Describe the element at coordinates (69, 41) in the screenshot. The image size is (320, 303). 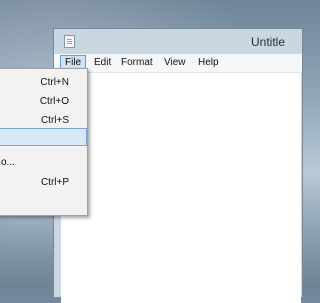
I see `notepad-icon` at that location.